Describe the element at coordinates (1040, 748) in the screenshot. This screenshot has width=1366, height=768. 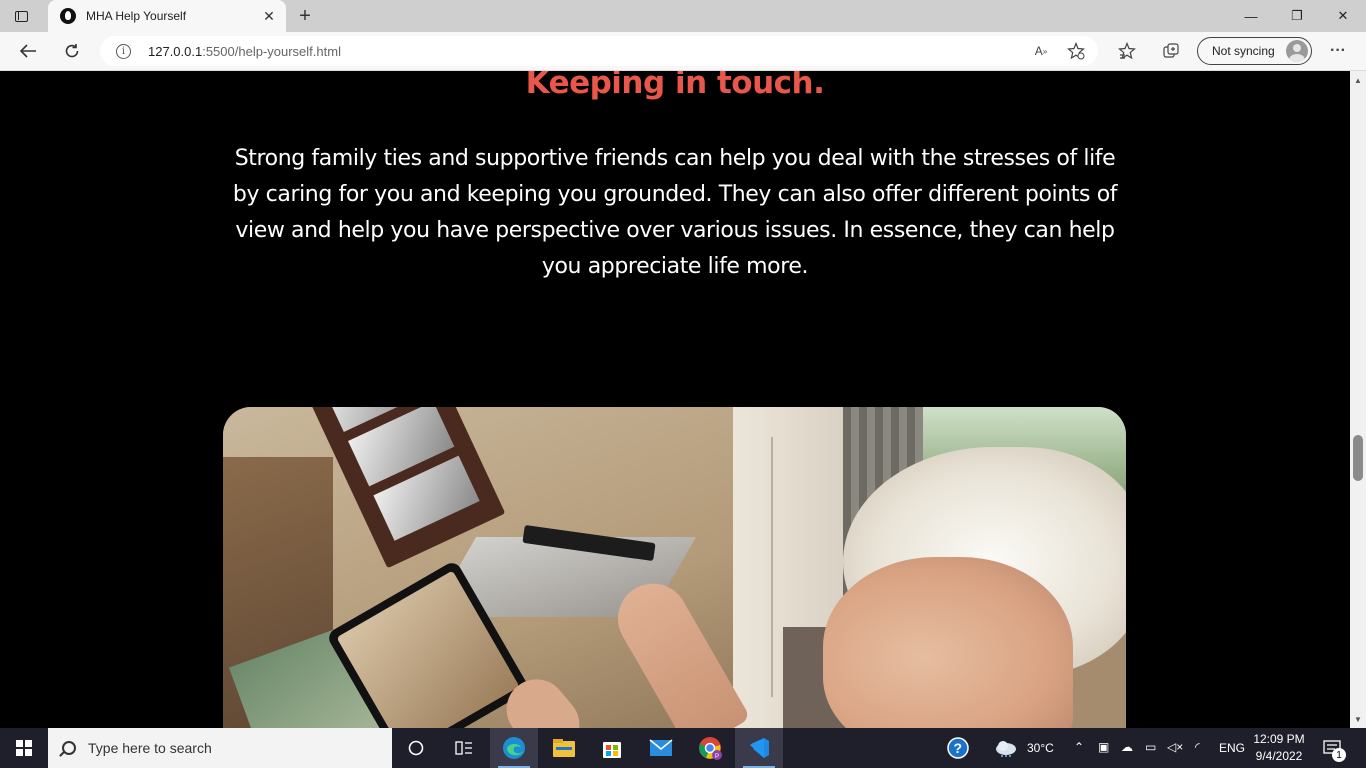
I see `weather-temperature: 30°C` at that location.